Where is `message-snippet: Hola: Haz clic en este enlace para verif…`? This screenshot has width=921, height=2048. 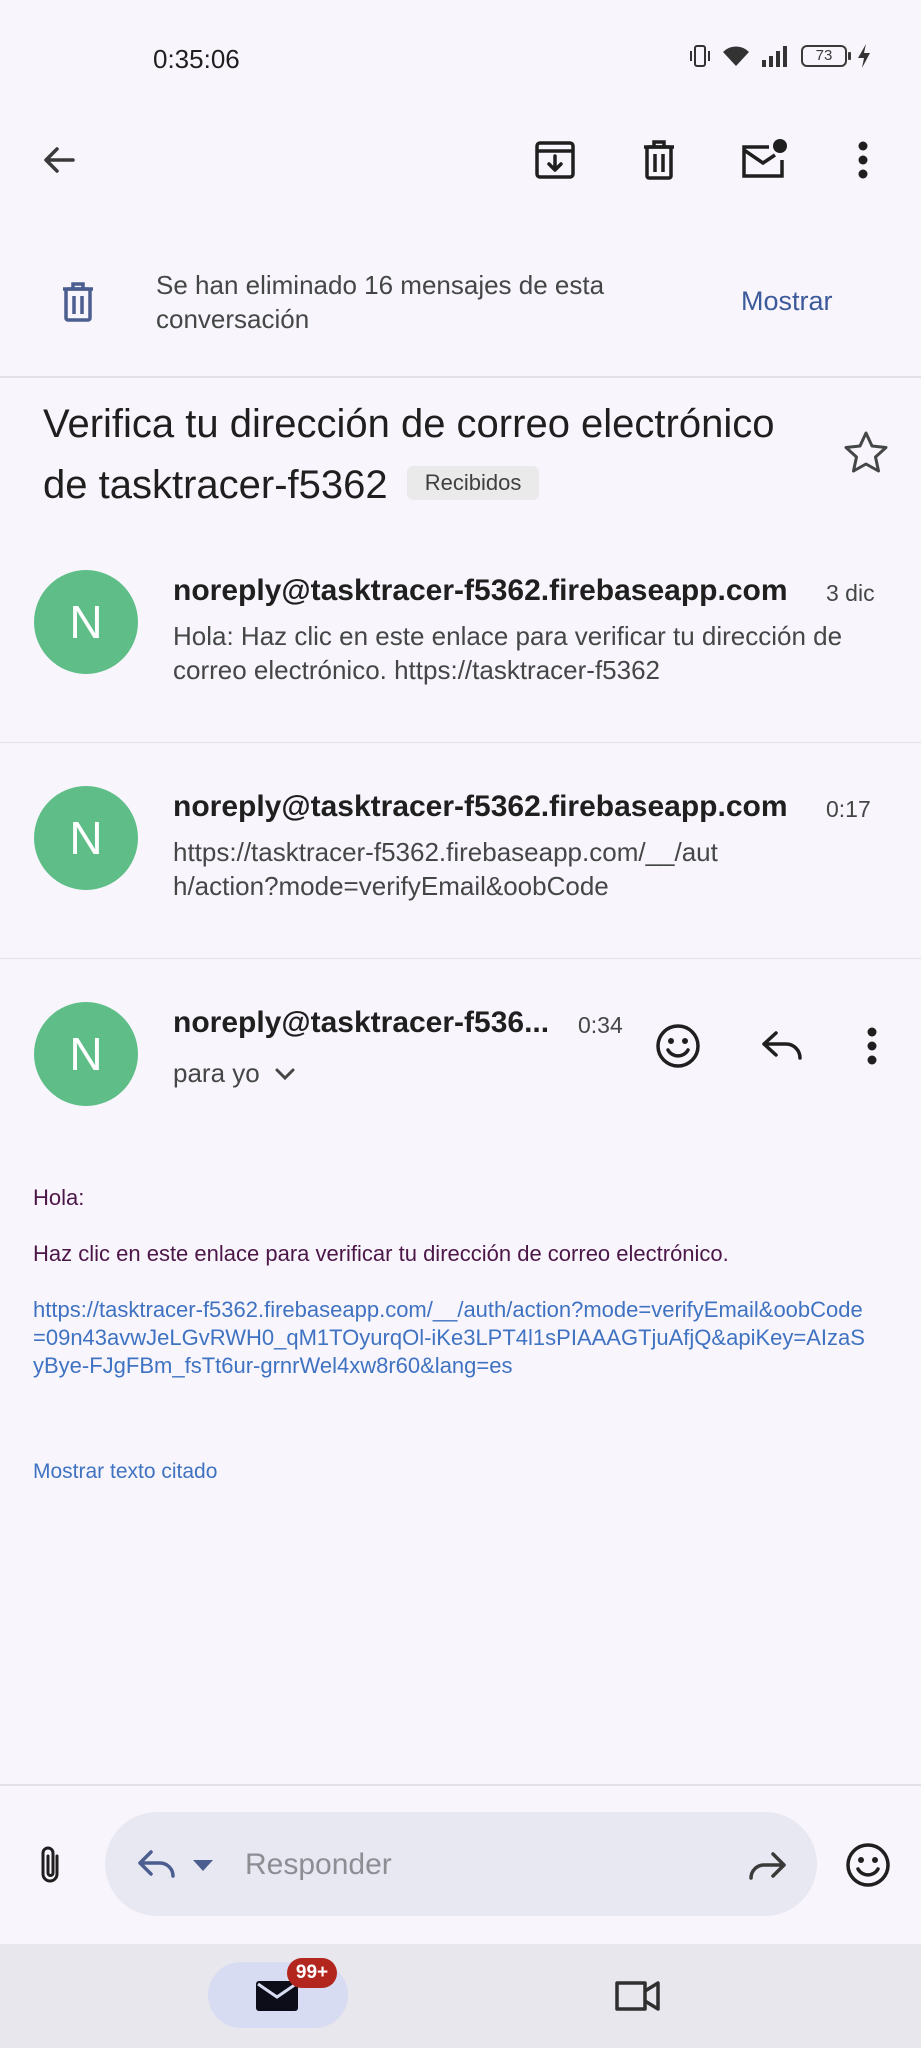
message-snippet: Hola: Haz clic en este enlace para verif… is located at coordinates (508, 653).